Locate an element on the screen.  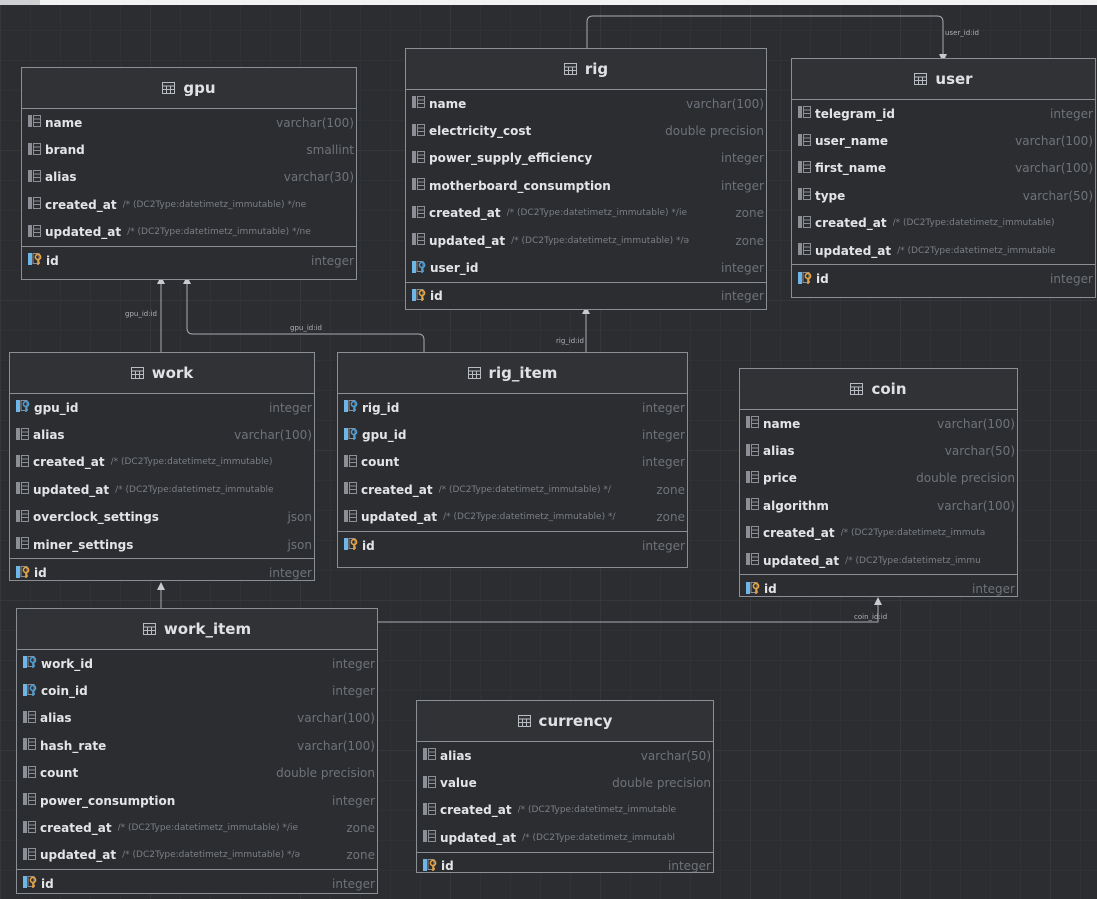
column-row: miner_settings json is located at coordinates (162, 544).